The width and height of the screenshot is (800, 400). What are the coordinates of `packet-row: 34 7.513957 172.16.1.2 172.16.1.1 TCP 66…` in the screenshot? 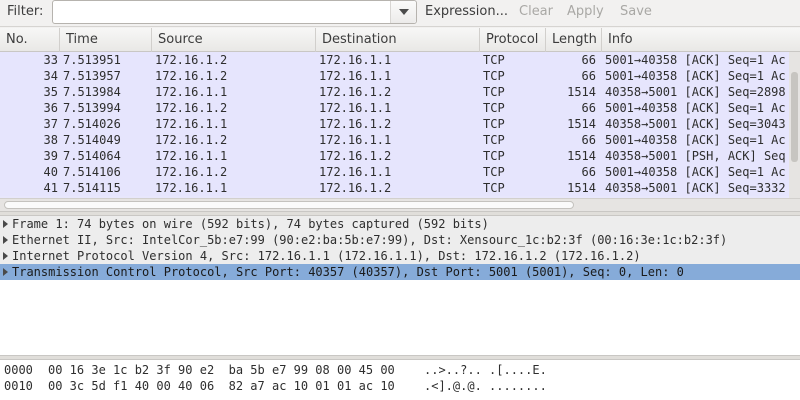 It's located at (400, 76).